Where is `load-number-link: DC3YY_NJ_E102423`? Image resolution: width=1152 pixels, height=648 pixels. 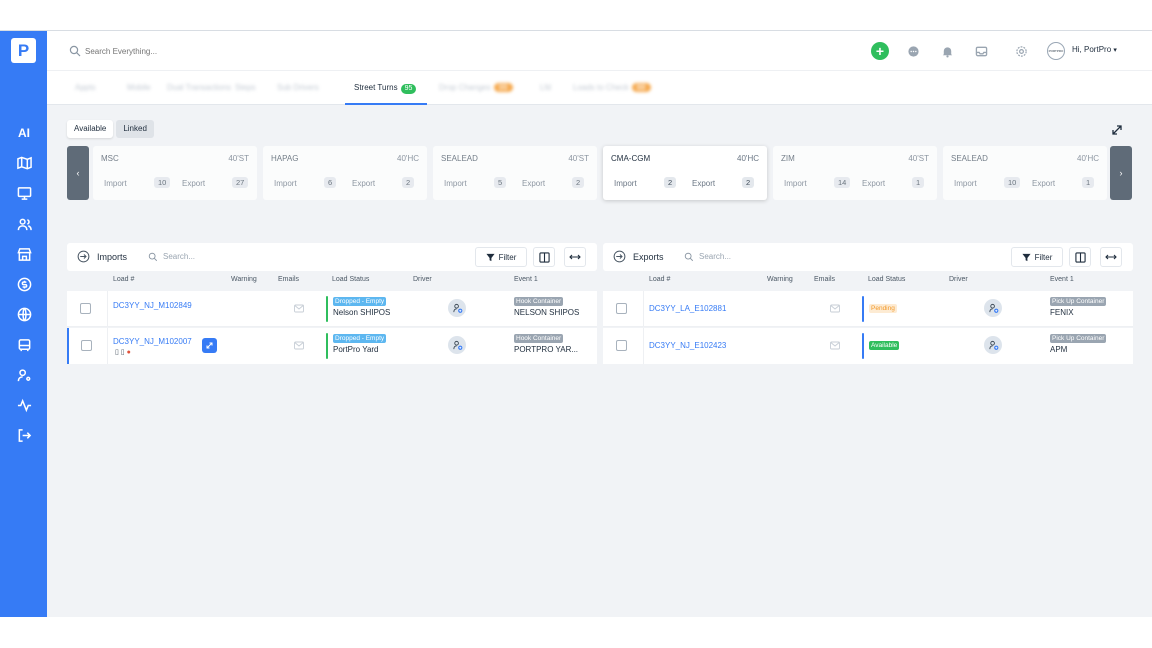 load-number-link: DC3YY_NJ_E102423 is located at coordinates (687, 345).